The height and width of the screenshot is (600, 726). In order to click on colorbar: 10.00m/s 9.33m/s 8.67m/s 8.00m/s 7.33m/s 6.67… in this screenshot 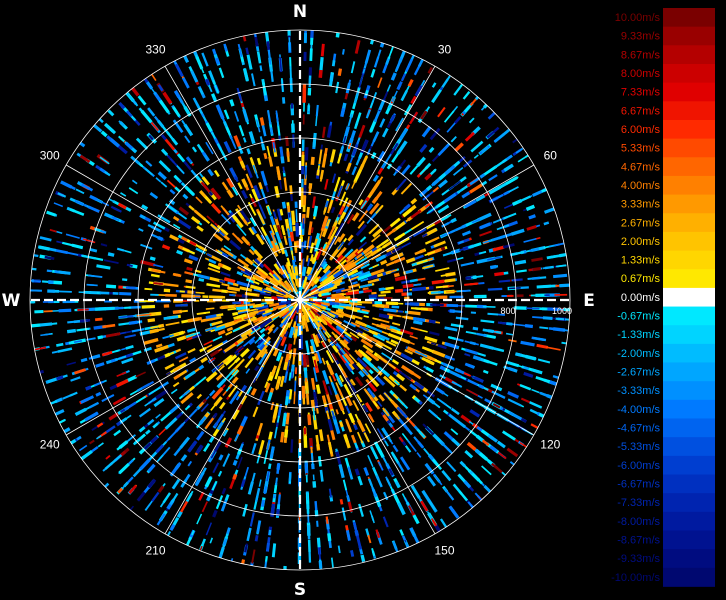, I will do `click(663, 297)`.